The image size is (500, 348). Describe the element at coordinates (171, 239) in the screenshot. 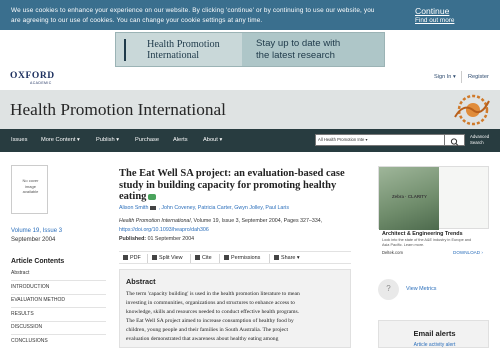

I see `published-value: 01 September 2004` at that location.